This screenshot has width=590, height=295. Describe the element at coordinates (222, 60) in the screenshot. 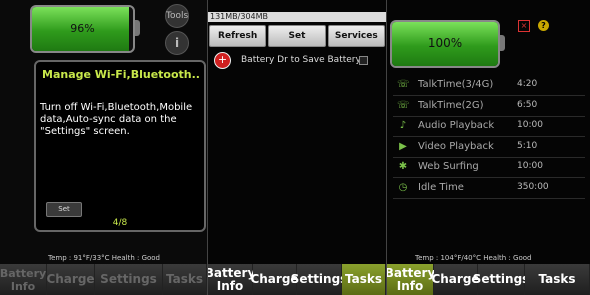

I see `plus-icon: +` at that location.